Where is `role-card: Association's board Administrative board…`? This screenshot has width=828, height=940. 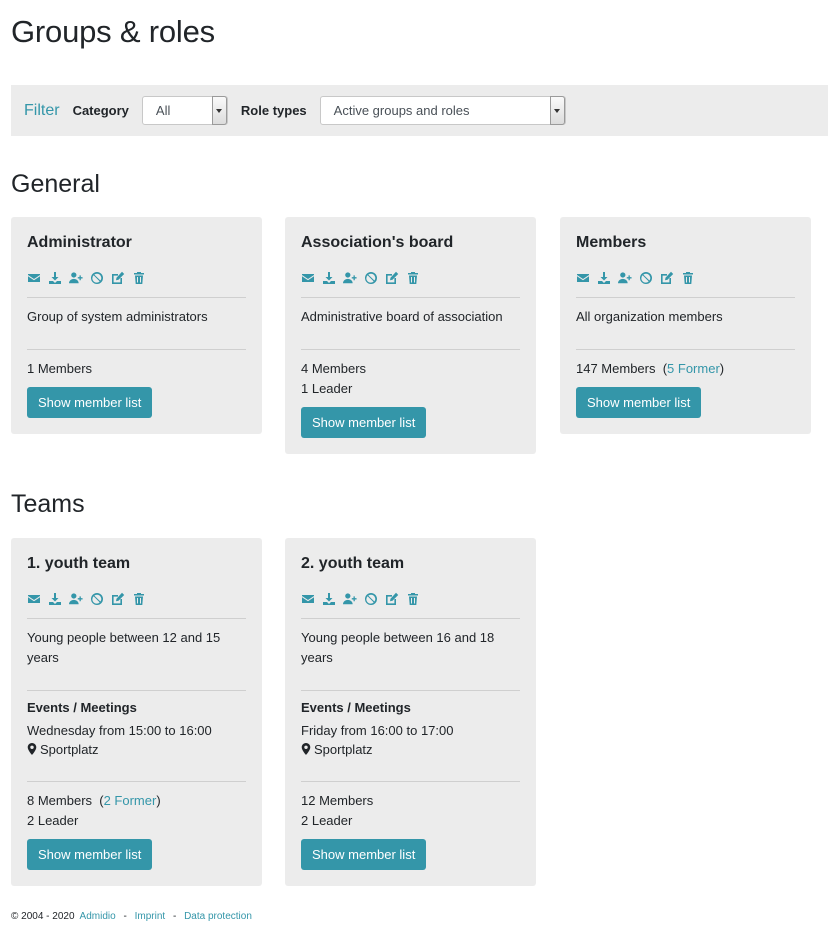 role-card: Association's board Administrative board… is located at coordinates (410, 335).